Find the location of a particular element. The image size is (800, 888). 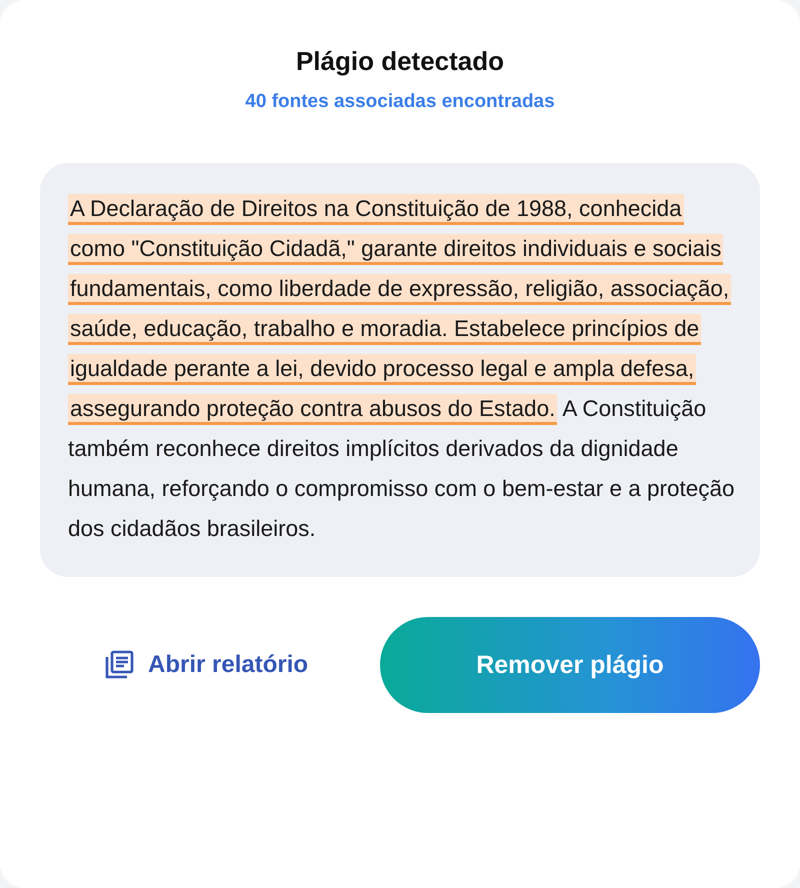

open-report-link: Abrir relatório is located at coordinates (206, 665).